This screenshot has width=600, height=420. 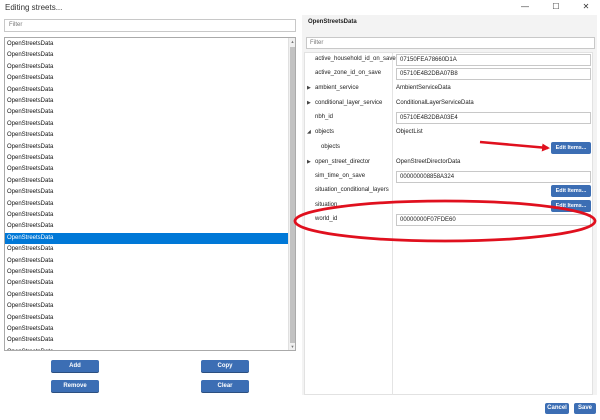 I want to click on title-bar: Editing streets... — ☐ ✕, so click(x=300, y=7).